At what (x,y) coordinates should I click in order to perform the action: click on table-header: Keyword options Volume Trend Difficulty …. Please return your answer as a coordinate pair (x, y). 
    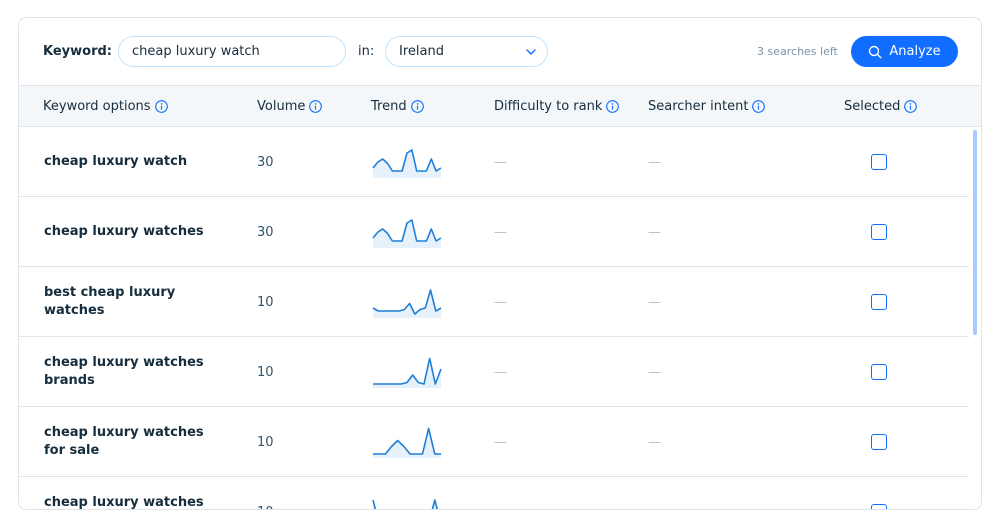
    Looking at the image, I should click on (500, 106).